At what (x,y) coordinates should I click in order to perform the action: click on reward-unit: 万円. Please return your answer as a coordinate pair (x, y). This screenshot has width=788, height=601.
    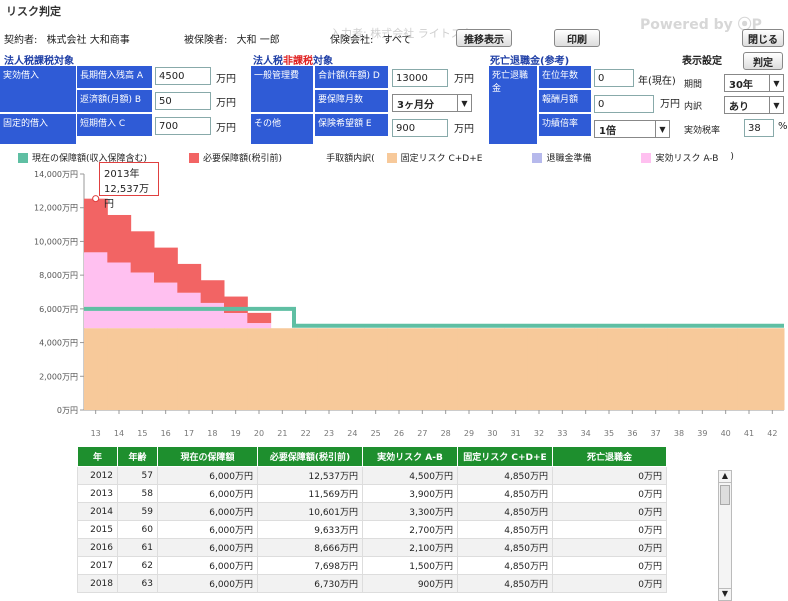
    Looking at the image, I should click on (670, 104).